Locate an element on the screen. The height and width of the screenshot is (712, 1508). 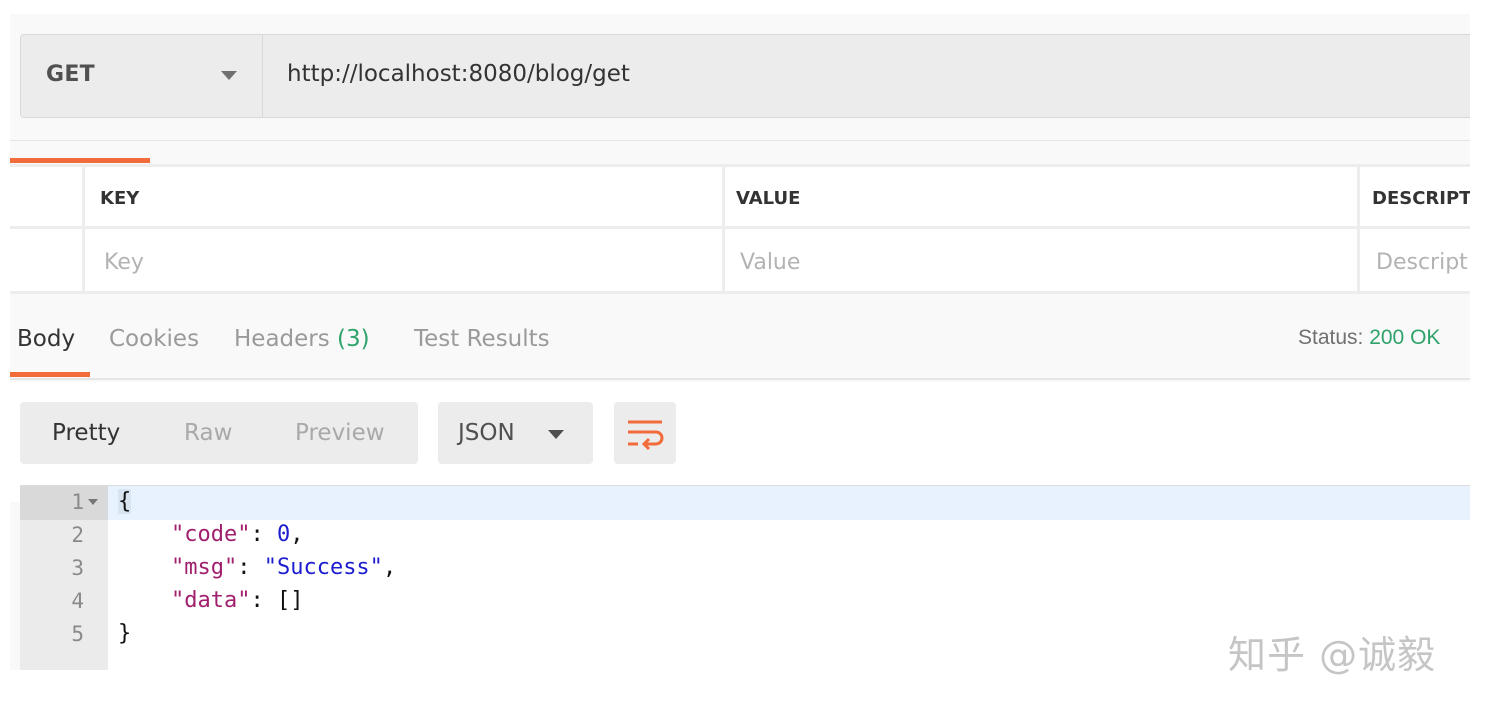
line-number: 1 is located at coordinates (77, 502).